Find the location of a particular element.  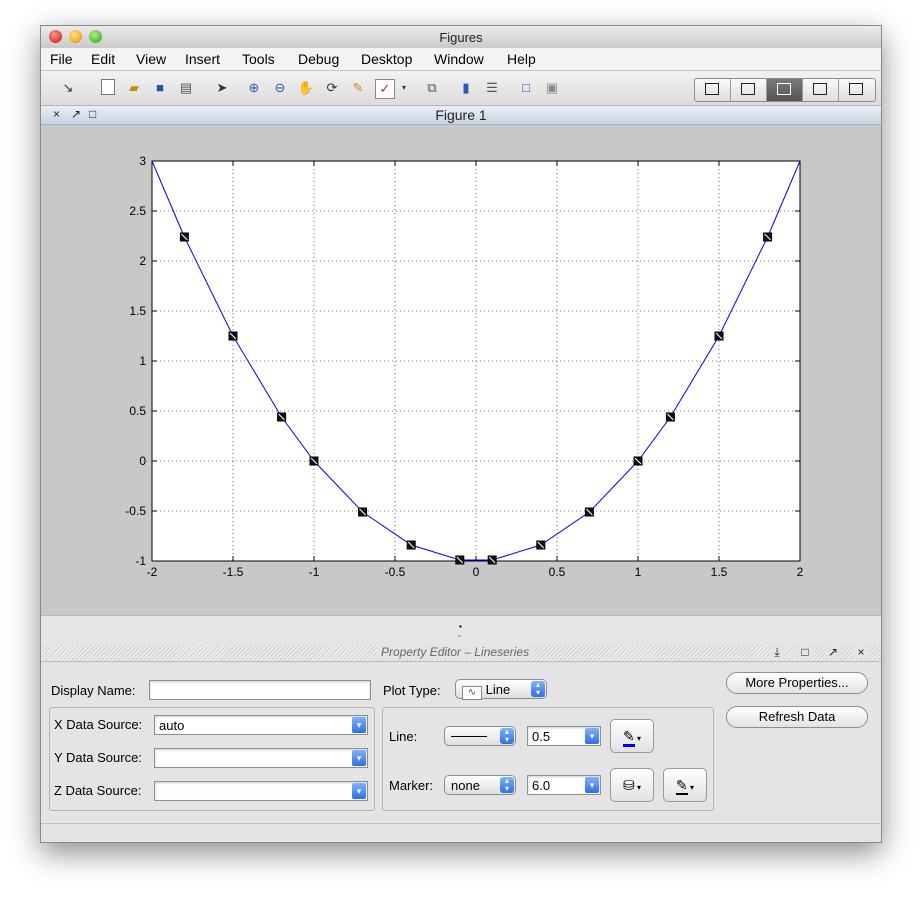

refresh-data-button: Refresh Data is located at coordinates (797, 717).